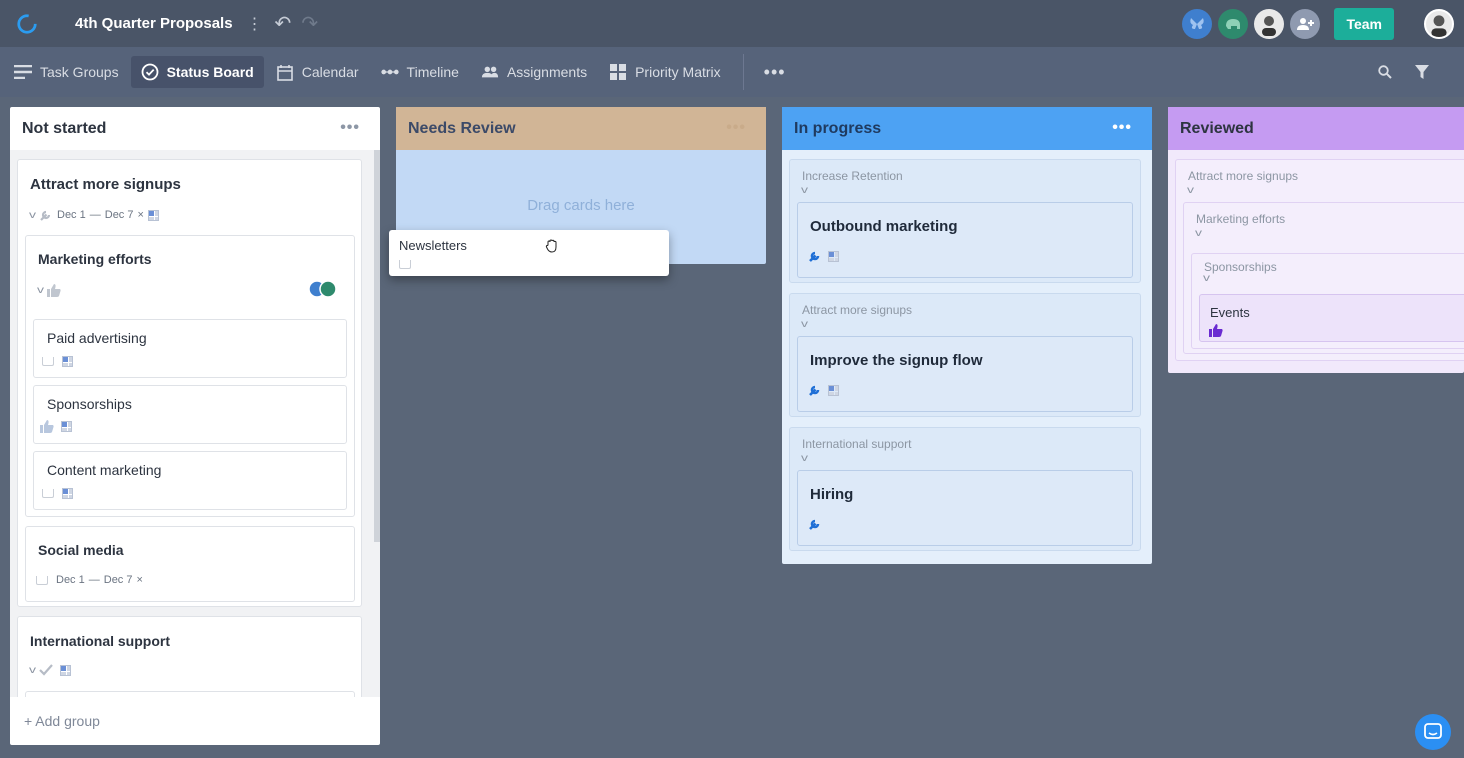 The width and height of the screenshot is (1464, 758). Describe the element at coordinates (79, 72) in the screenshot. I see `tab-label: Task Groups` at that location.